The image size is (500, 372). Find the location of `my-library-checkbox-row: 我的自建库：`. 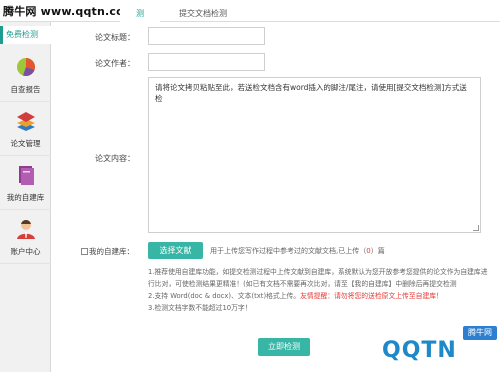

my-library-checkbox-row: 我的自建库： is located at coordinates (107, 251).